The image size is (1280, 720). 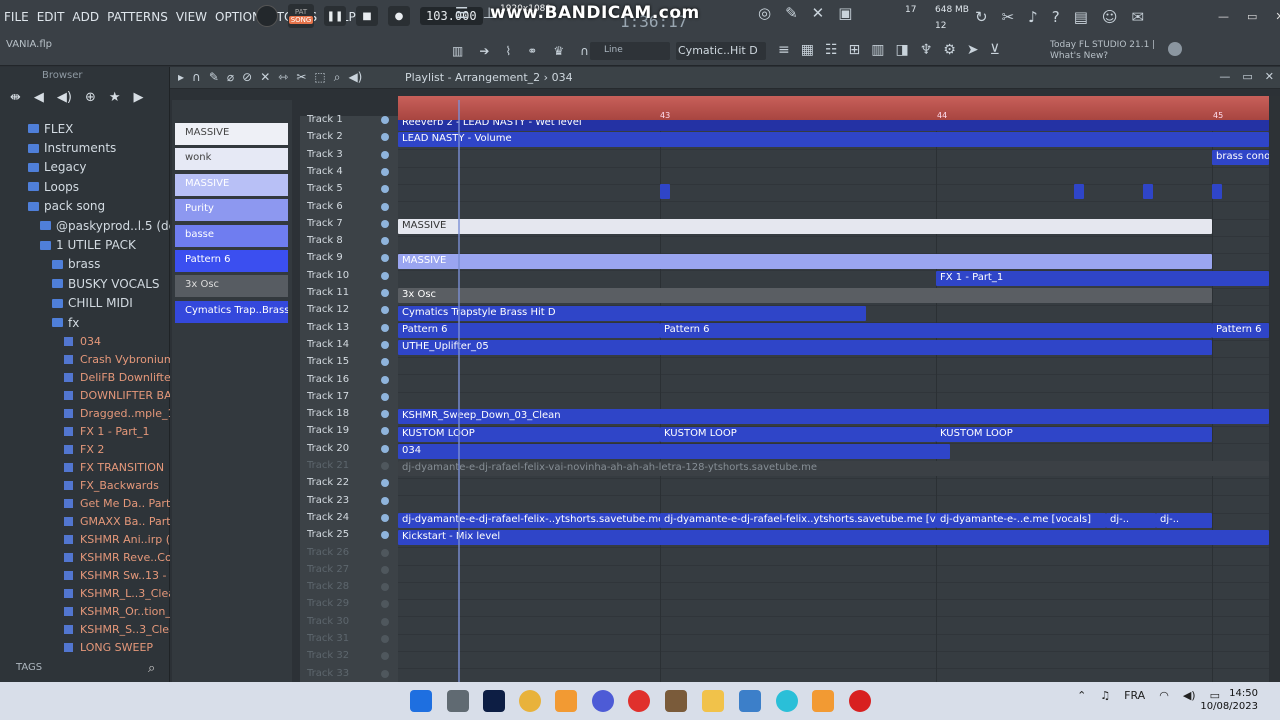 I want to click on browser-file: KSHMR_L..3_Clean, so click(x=85, y=593).